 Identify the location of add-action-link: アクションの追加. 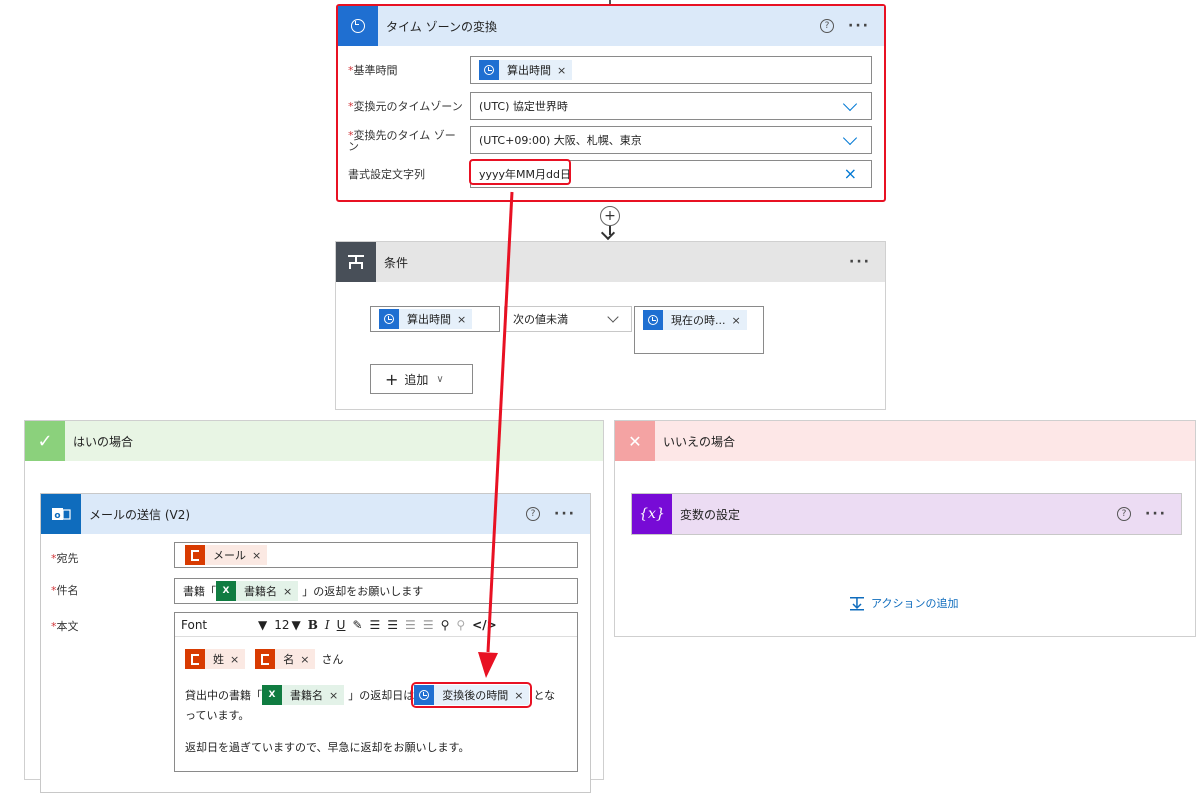
(903, 603).